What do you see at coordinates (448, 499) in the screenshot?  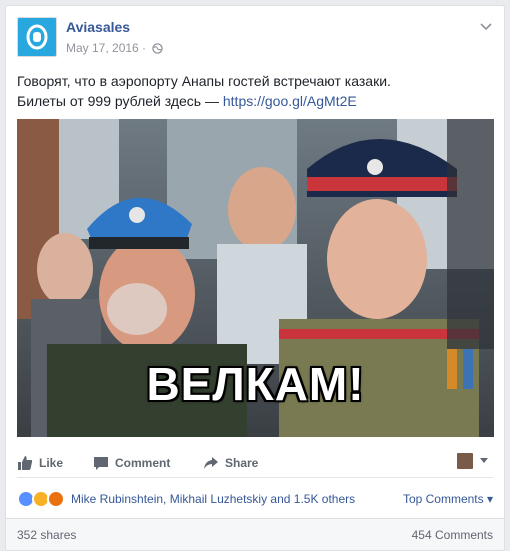 I see `top-comments-dropdown: Top Comments ▾` at bounding box center [448, 499].